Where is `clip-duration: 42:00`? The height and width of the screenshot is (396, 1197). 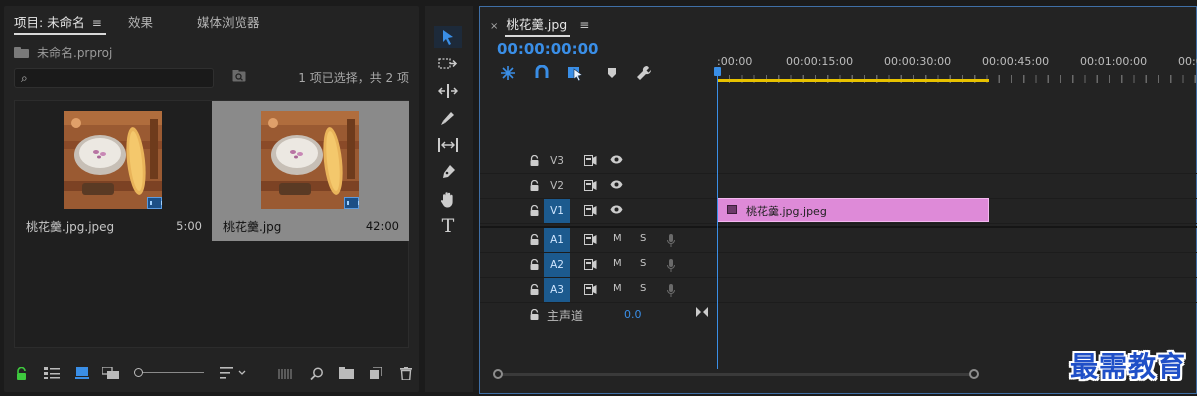
clip-duration: 42:00 is located at coordinates (382, 226).